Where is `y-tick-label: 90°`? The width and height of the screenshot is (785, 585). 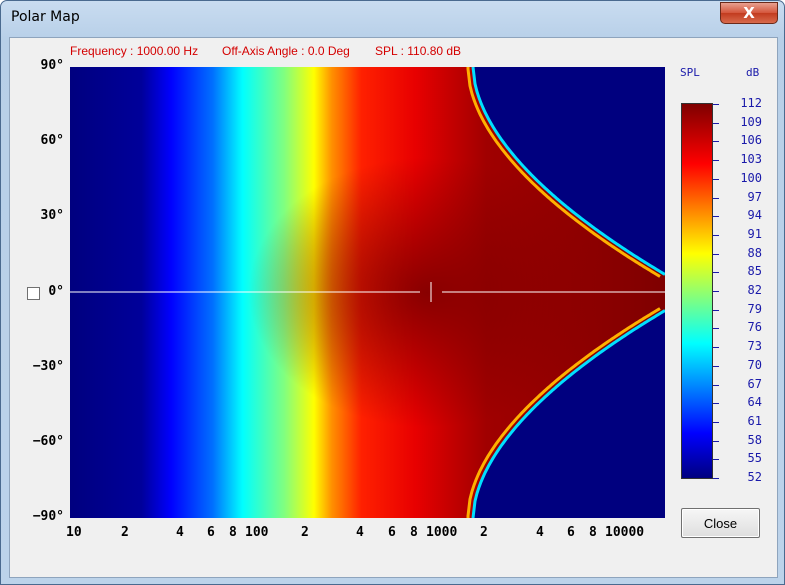 y-tick-label: 90° is located at coordinates (52, 65).